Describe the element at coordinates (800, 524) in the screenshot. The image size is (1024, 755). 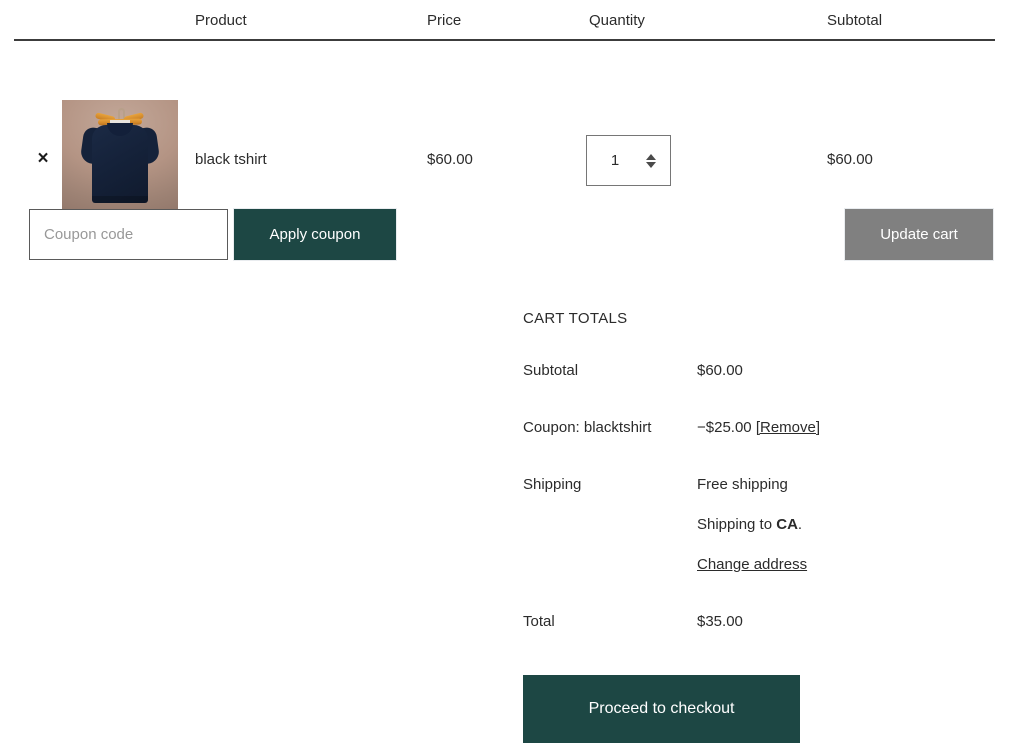
I see `shipping-to-suffix: .` at that location.